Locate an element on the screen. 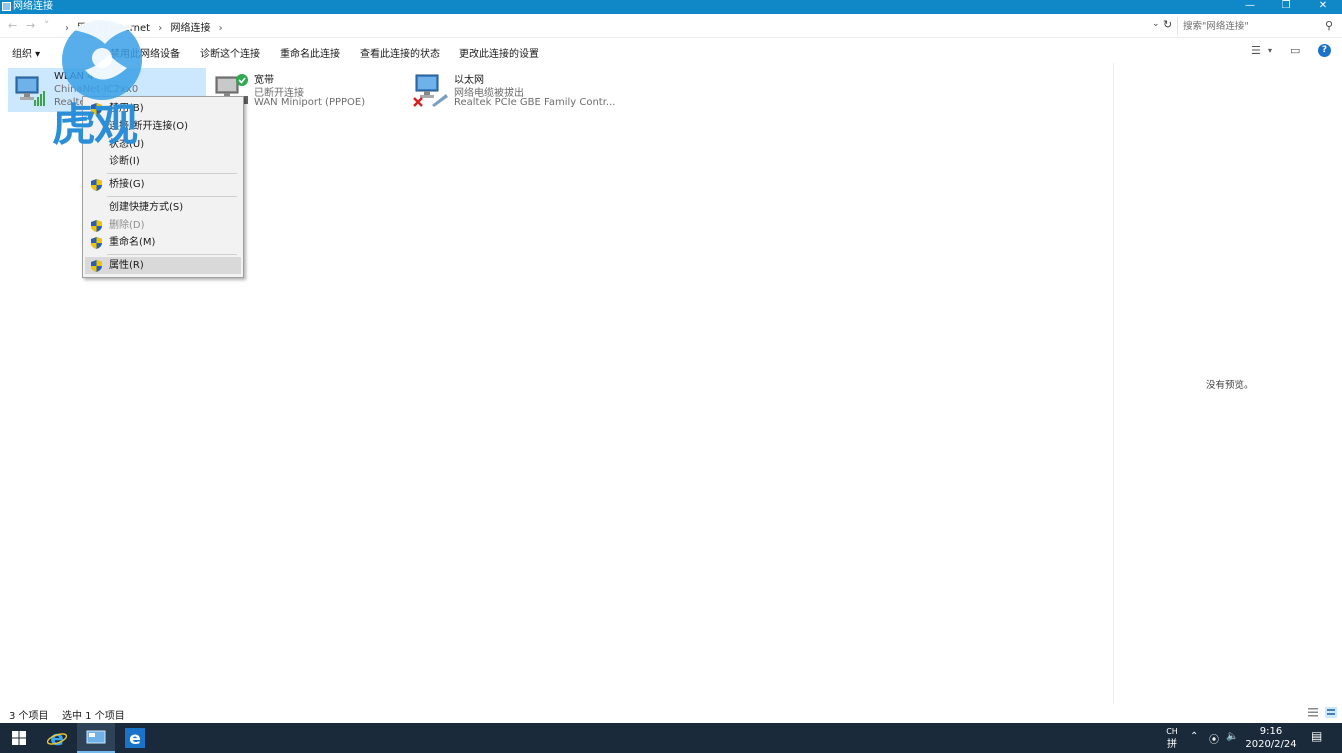 The height and width of the screenshot is (753, 1342). search-input is located at coordinates (1253, 26).